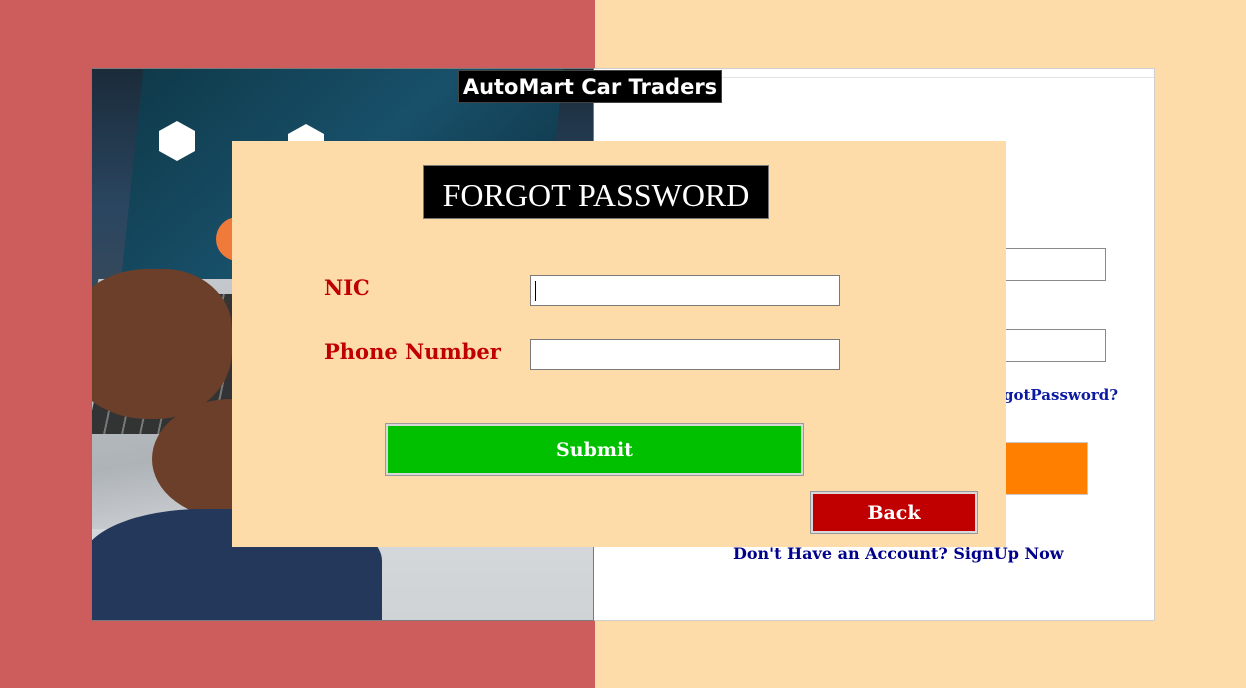  I want to click on login-button, so click(1046, 468).